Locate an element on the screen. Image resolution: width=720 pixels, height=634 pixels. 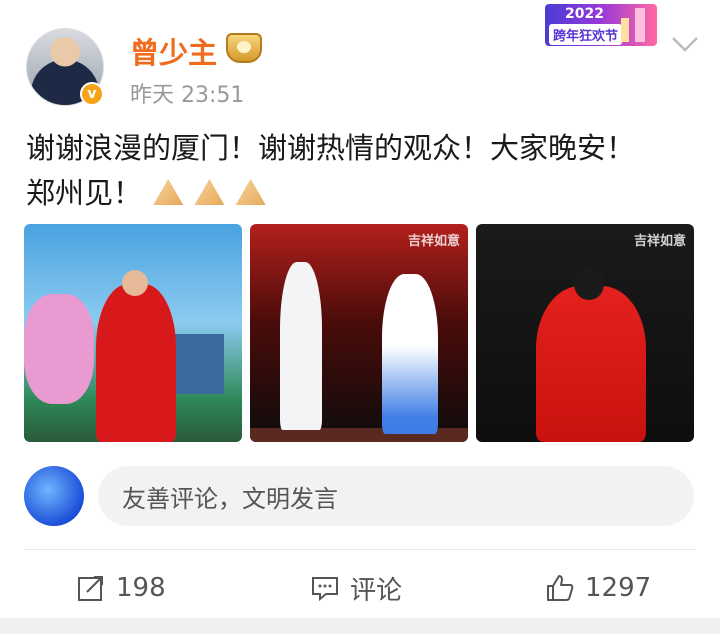
festival-badge: 2022 跨年狂欢节 is located at coordinates (601, 25).